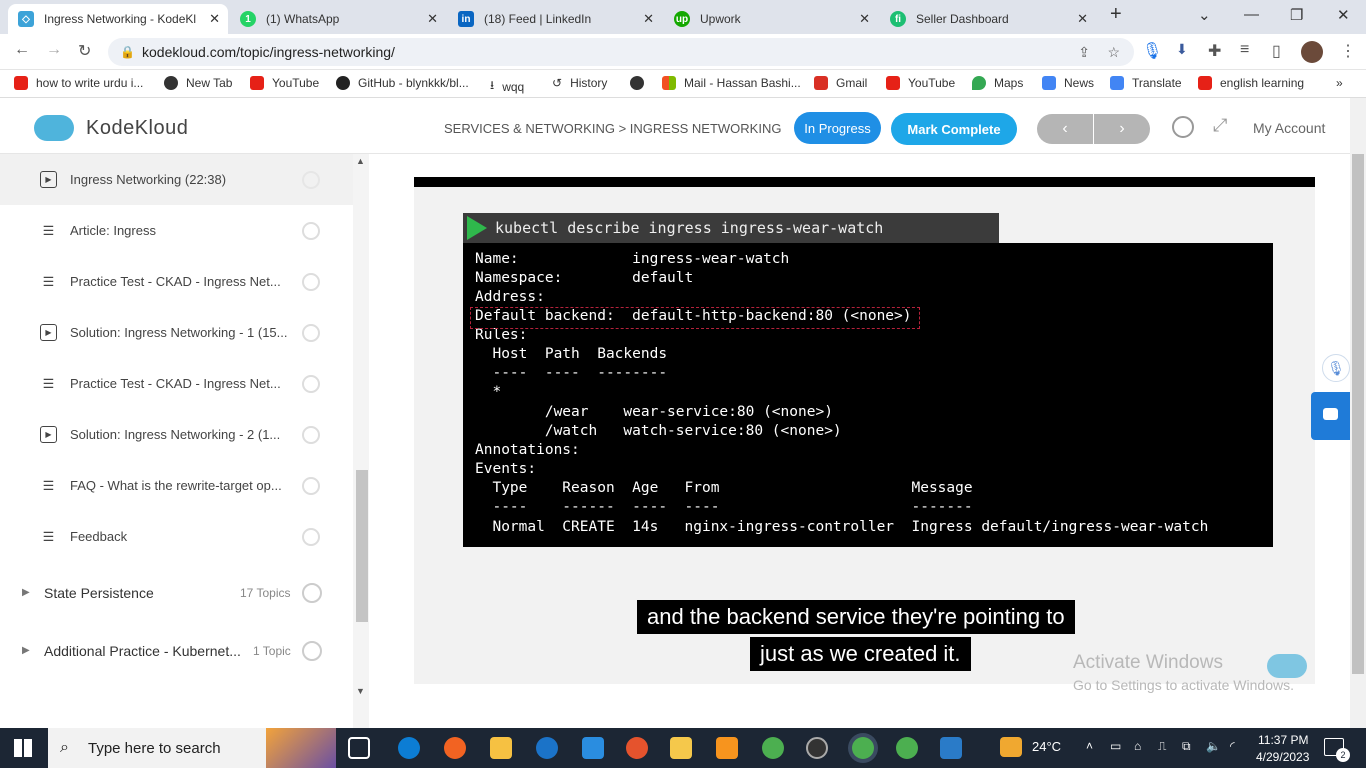 The height and width of the screenshot is (768, 1366). I want to click on restore-icon: ❐, so click(1296, 15).